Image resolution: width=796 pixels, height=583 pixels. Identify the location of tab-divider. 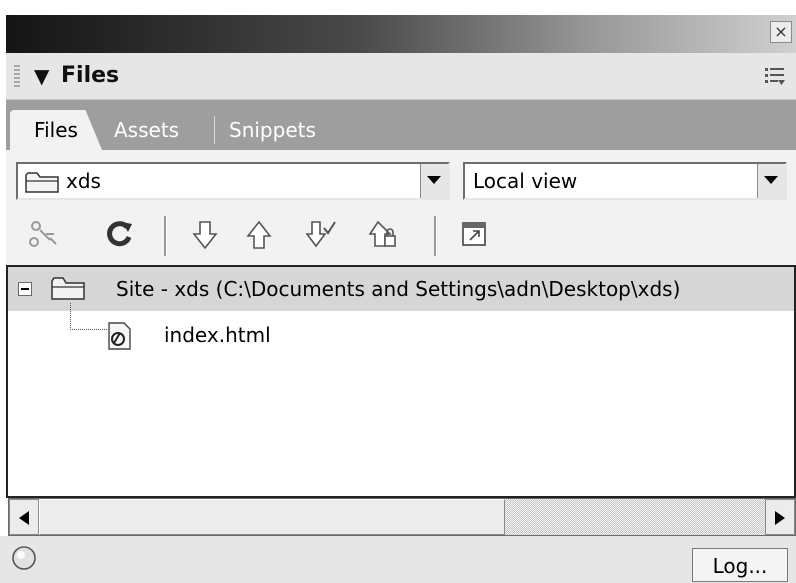
(214, 130).